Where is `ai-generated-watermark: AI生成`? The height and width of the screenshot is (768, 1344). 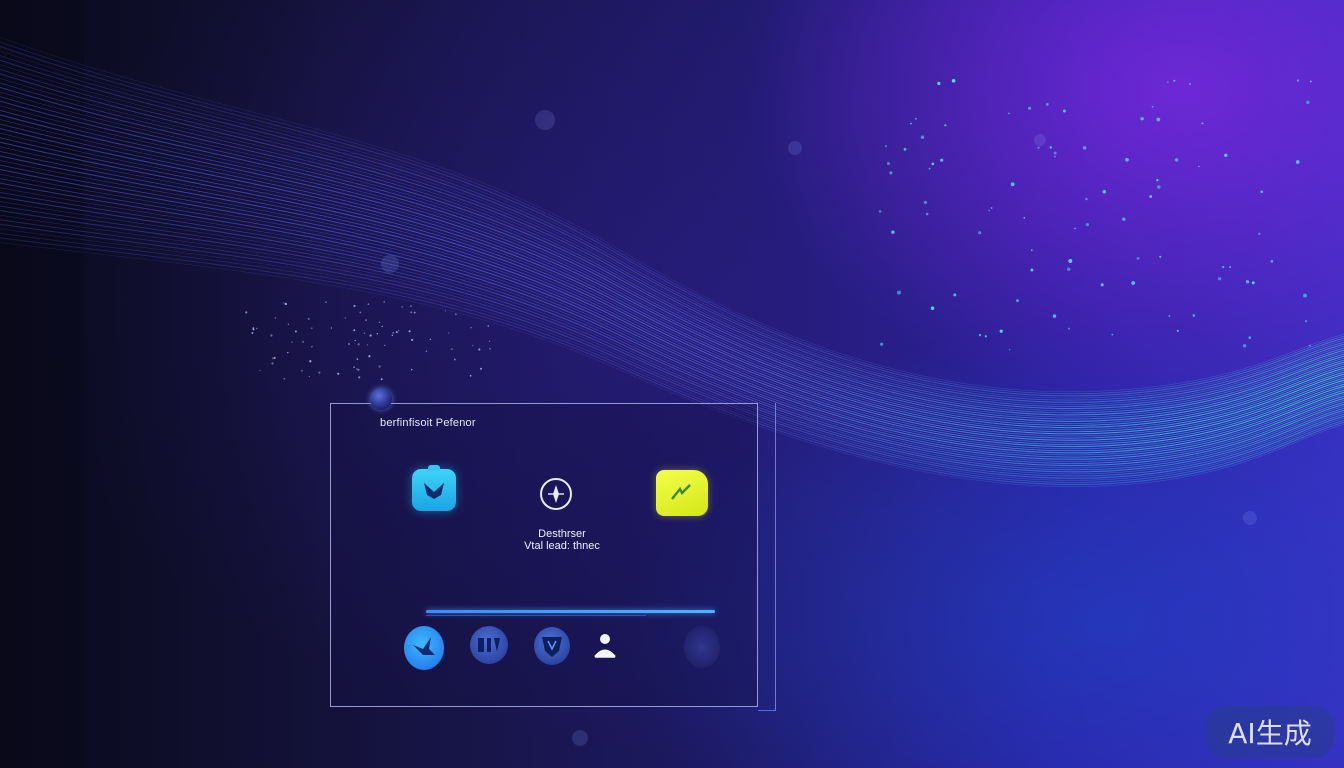 ai-generated-watermark: AI生成 is located at coordinates (1270, 732).